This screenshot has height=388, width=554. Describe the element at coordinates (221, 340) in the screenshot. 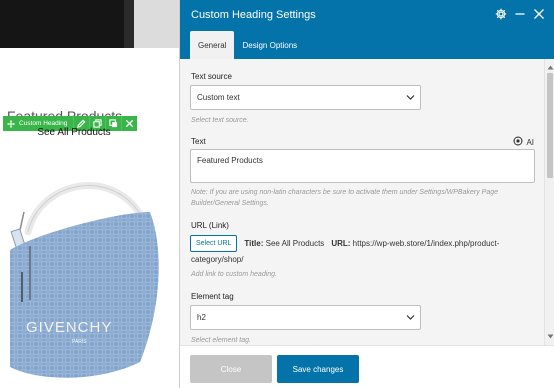

I see `element-tag-hint: Select element tag.` at that location.